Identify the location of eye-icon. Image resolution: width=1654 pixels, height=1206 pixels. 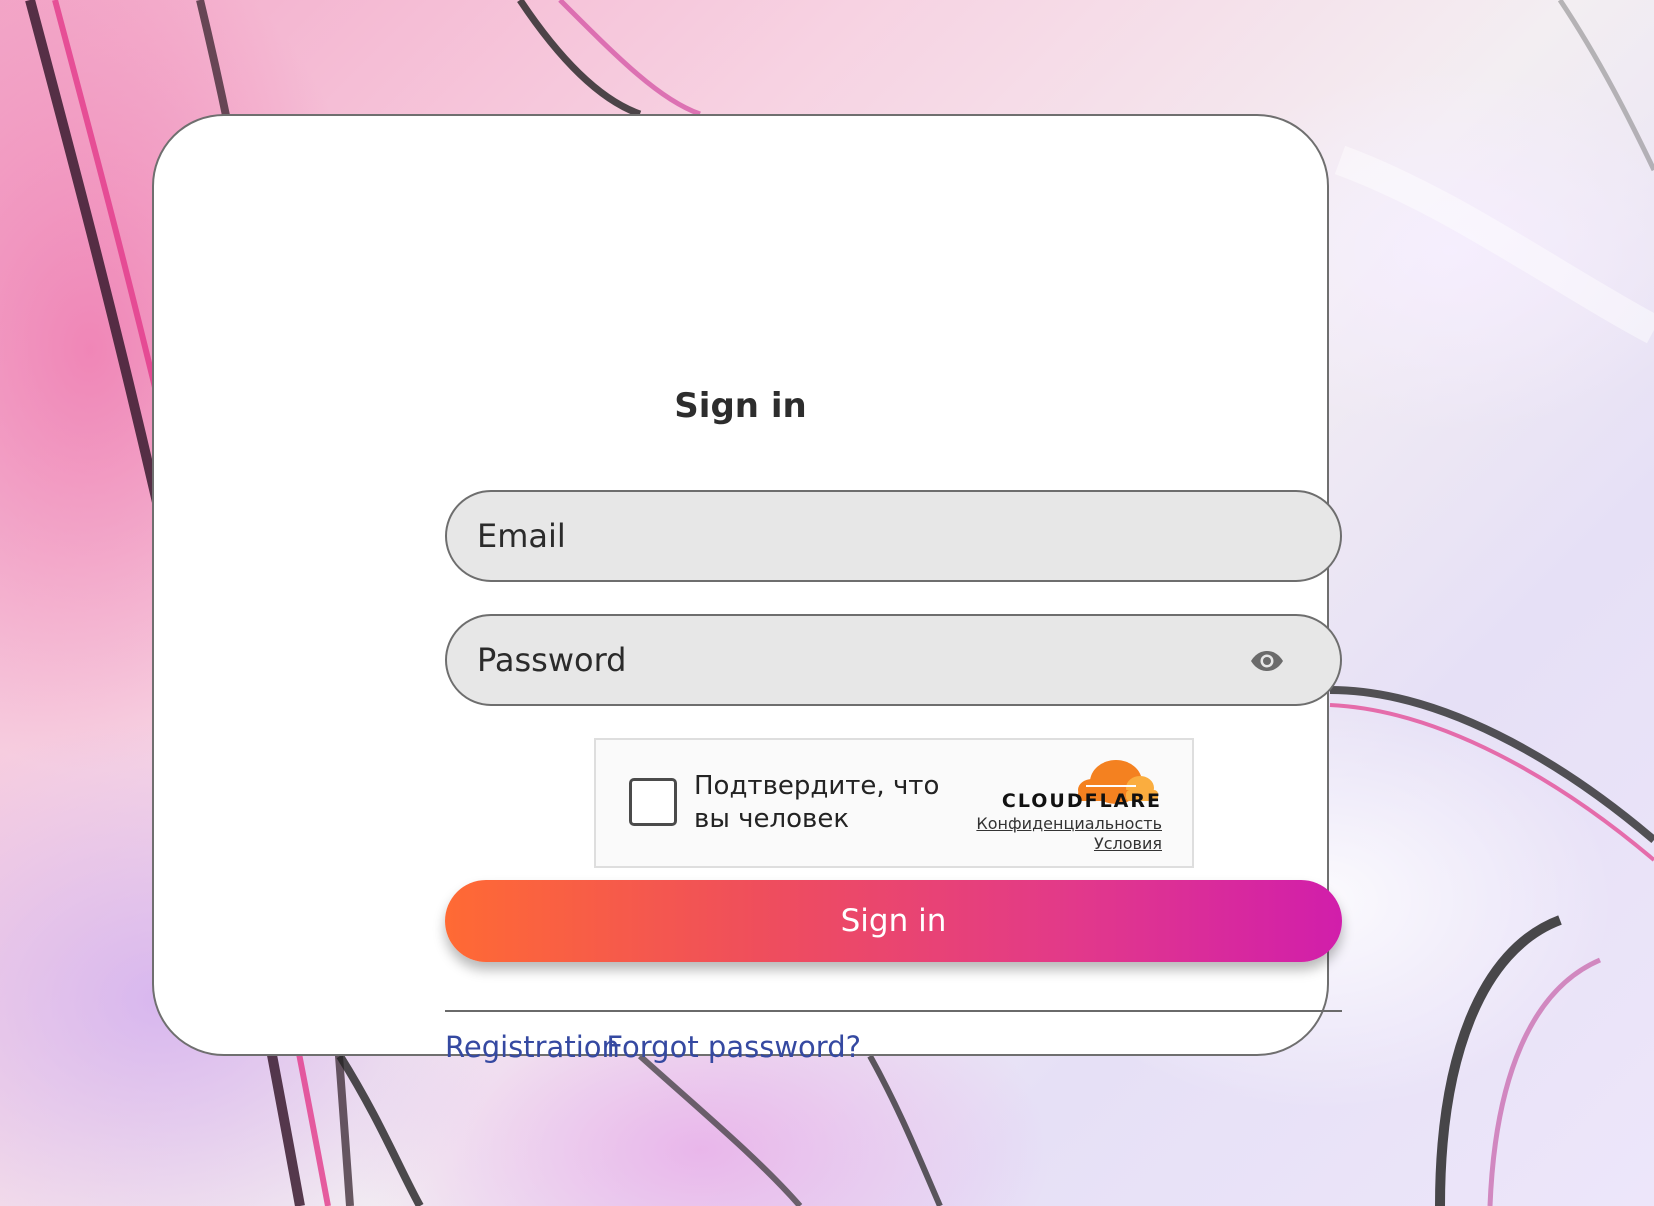
(1267, 661).